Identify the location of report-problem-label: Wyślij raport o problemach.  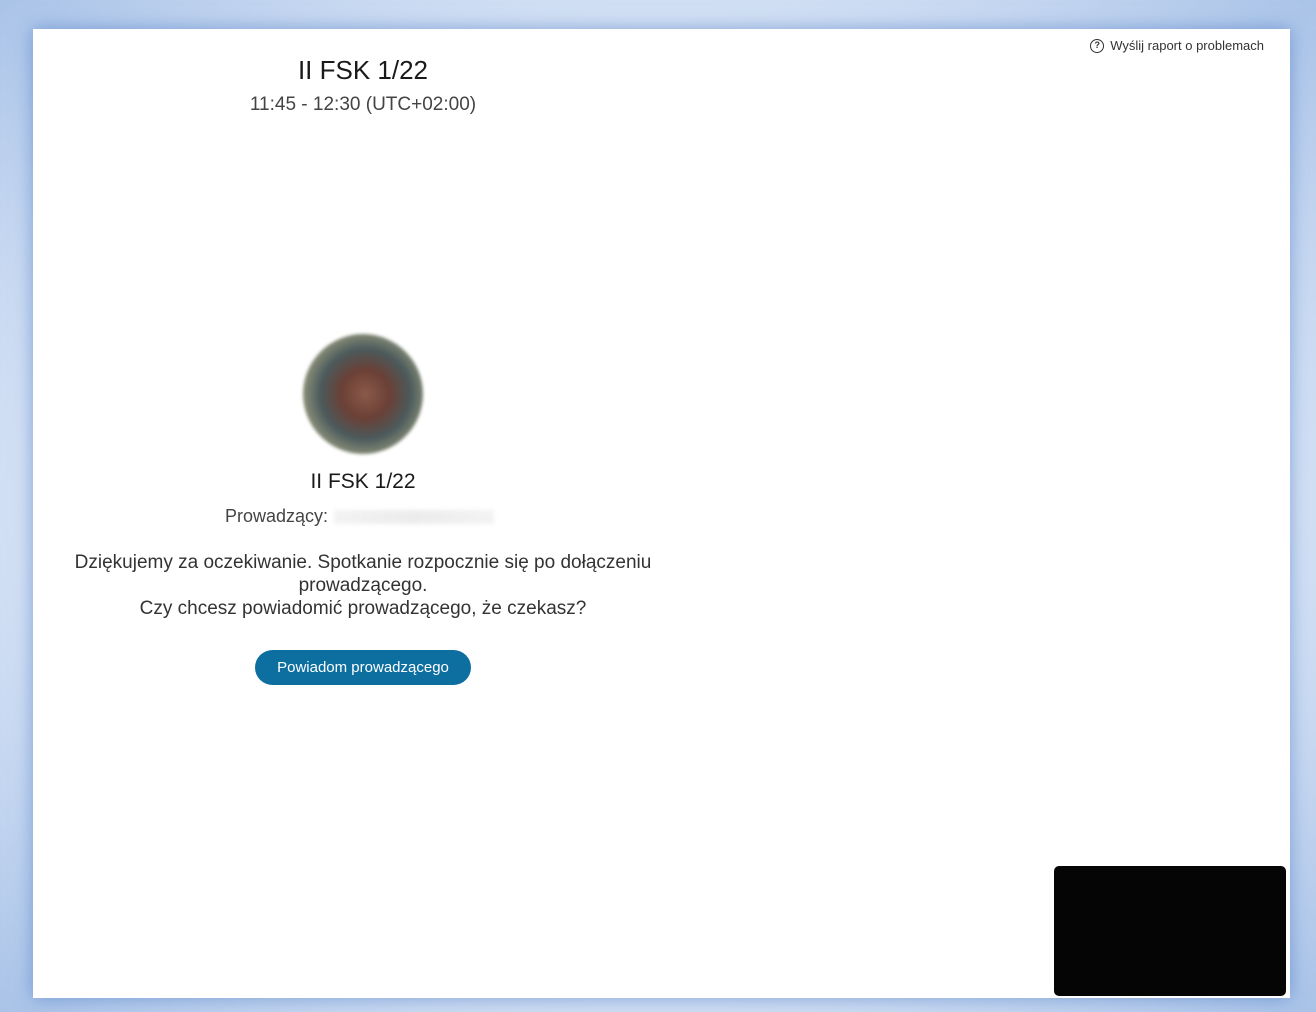
(1187, 45).